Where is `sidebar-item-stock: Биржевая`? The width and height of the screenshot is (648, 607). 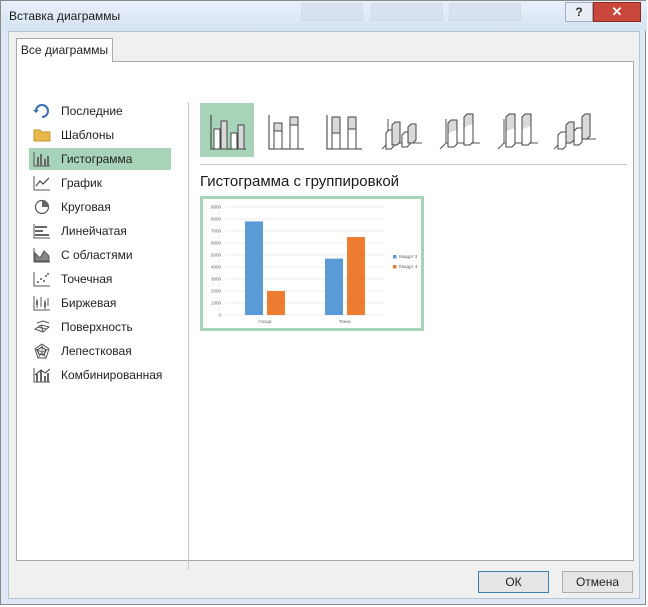 sidebar-item-stock: Биржевая is located at coordinates (100, 303).